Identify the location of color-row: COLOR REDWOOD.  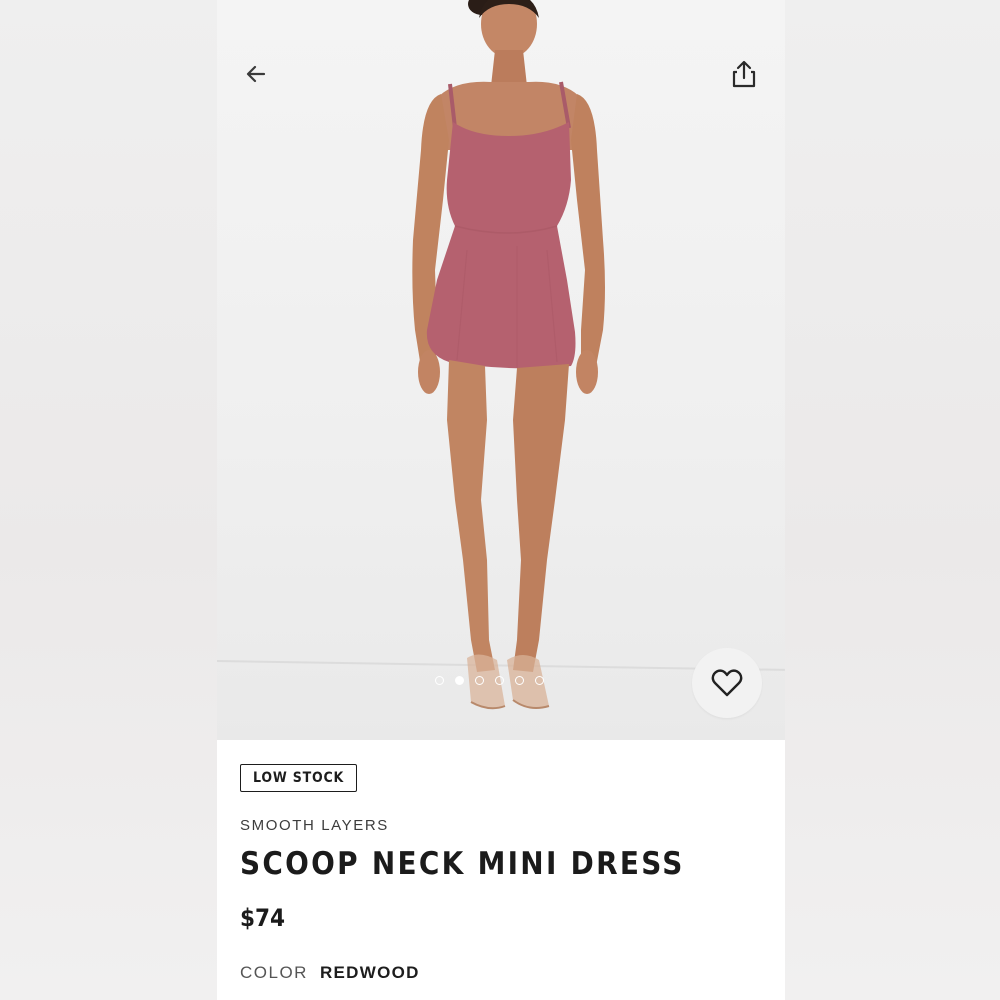
(330, 973).